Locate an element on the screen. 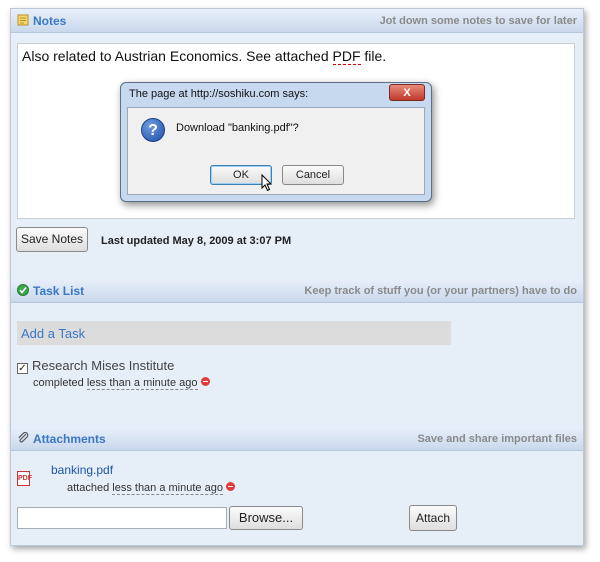 The image size is (600, 562). notepad-icon is located at coordinates (23, 20).